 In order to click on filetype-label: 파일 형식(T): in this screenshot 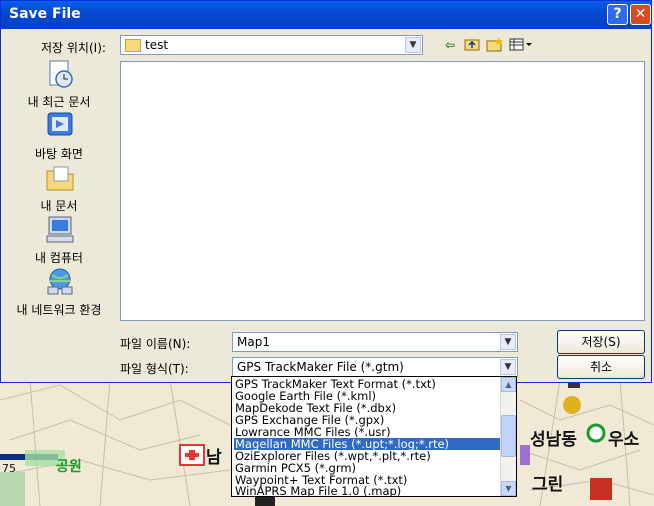, I will do `click(154, 369)`.